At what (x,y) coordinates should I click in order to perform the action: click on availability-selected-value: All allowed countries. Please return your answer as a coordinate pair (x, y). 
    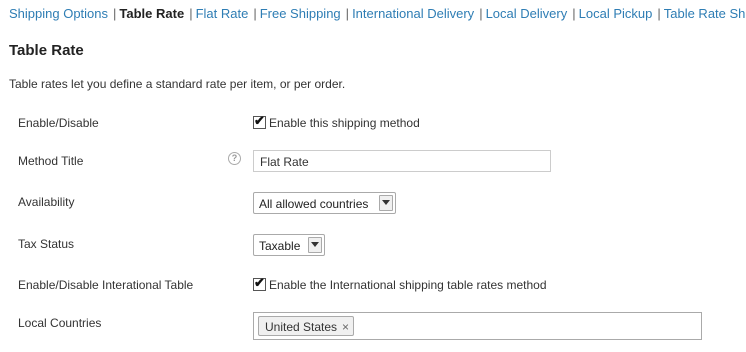
    Looking at the image, I should click on (314, 204).